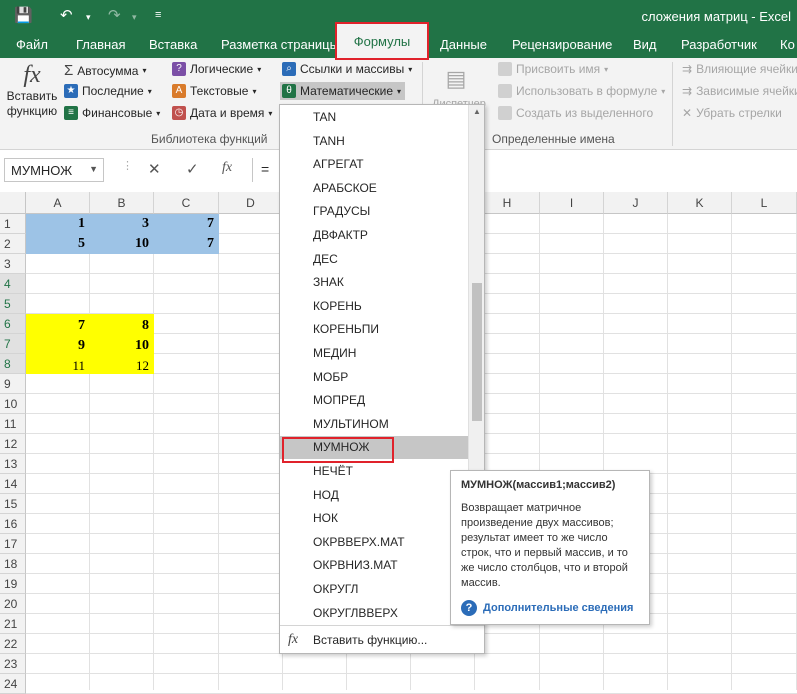 This screenshot has height=694, width=797. I want to click on cell-B6: 8, so click(122, 326).